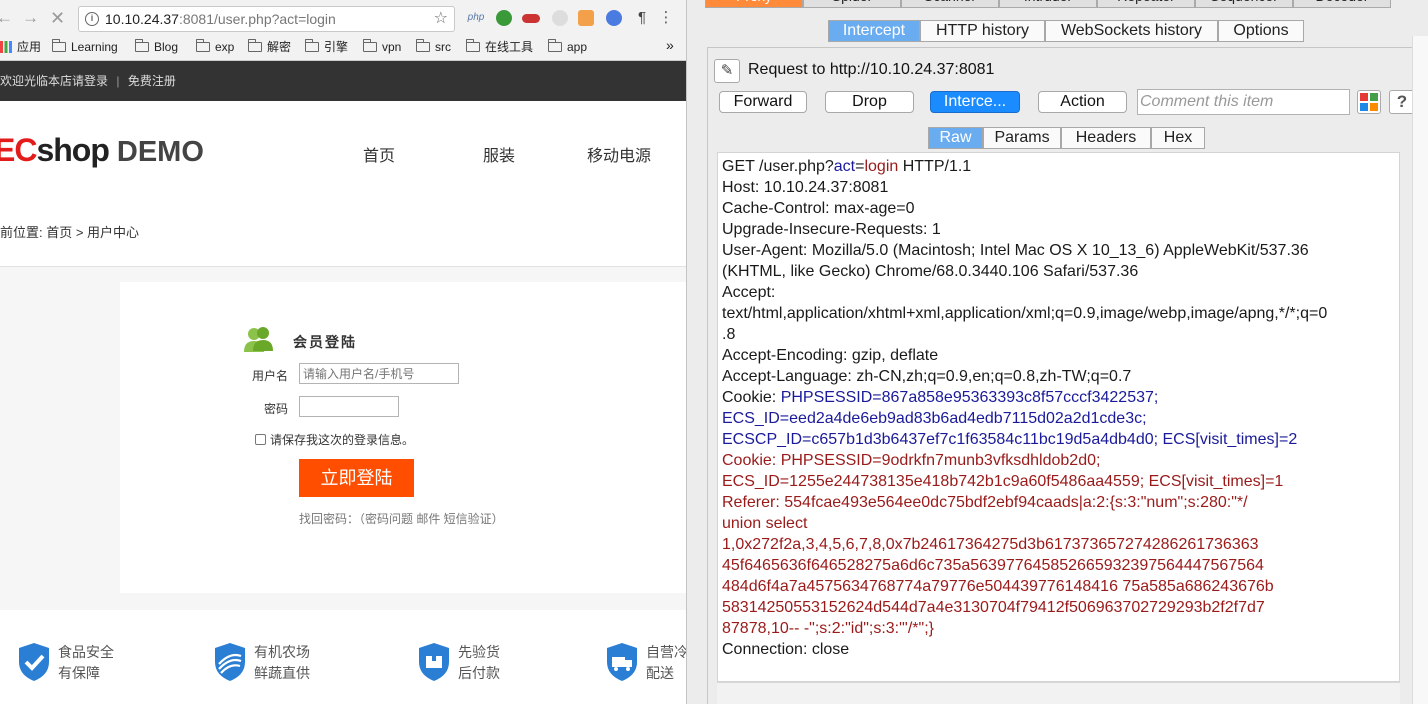  What do you see at coordinates (326, 47) in the screenshot?
I see `bookmark-engine: 引擎` at bounding box center [326, 47].